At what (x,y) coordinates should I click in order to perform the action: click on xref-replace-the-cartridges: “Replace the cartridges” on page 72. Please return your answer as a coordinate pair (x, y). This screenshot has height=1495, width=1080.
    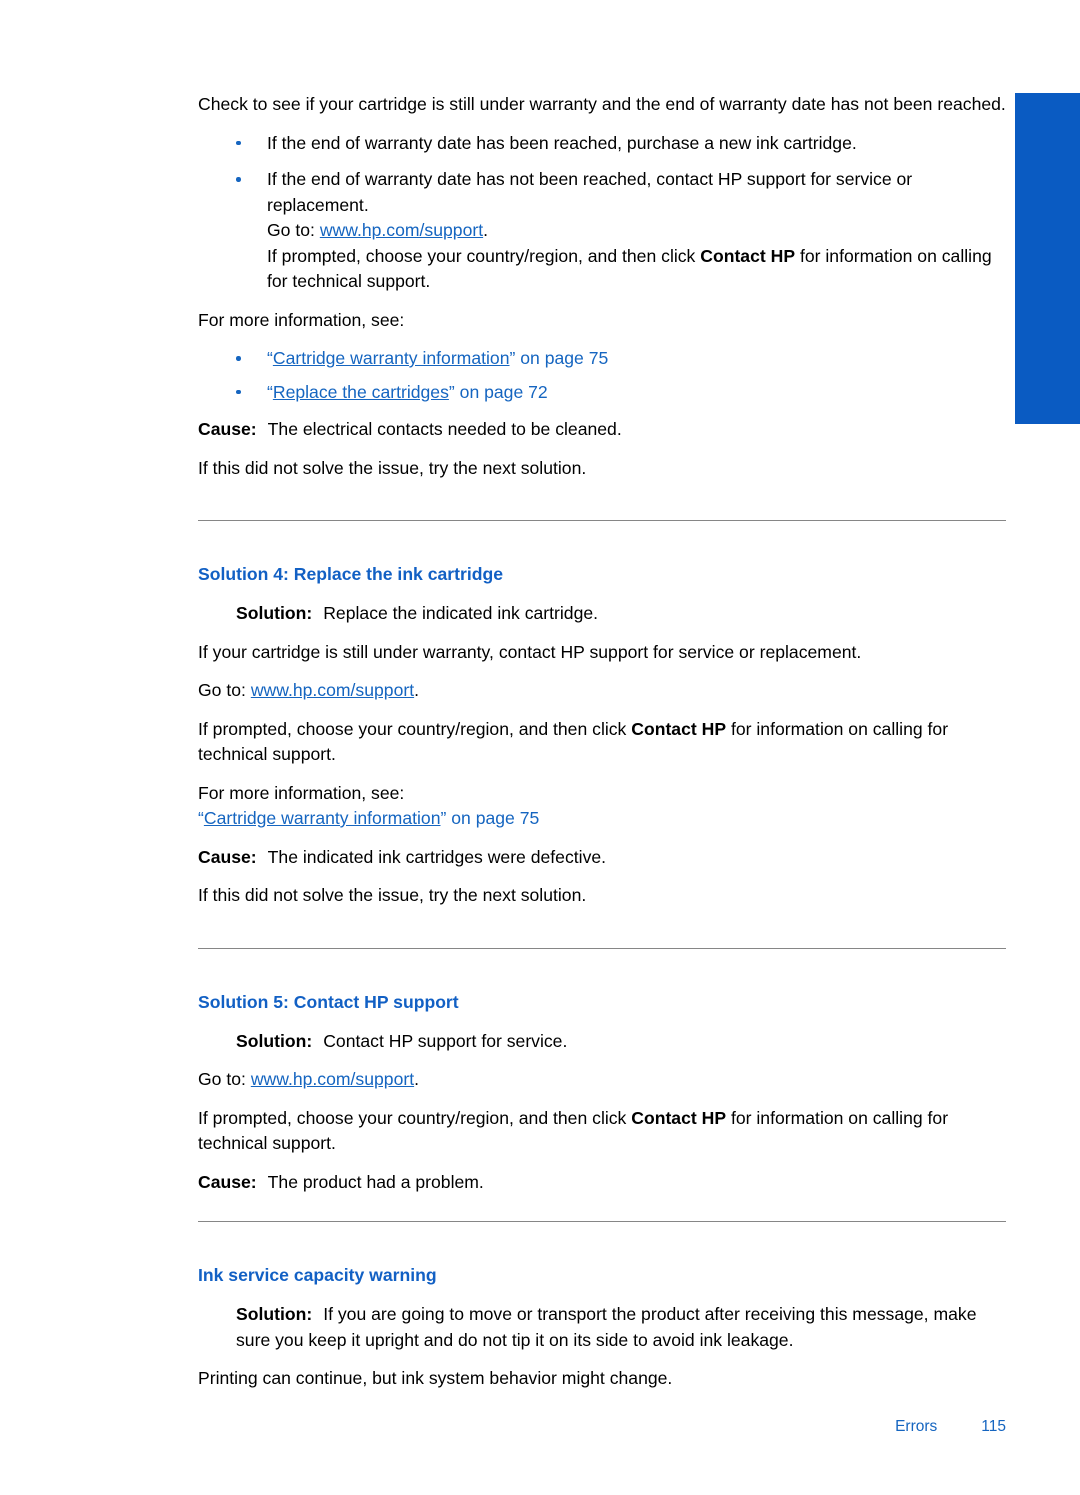
    Looking at the image, I should click on (407, 392).